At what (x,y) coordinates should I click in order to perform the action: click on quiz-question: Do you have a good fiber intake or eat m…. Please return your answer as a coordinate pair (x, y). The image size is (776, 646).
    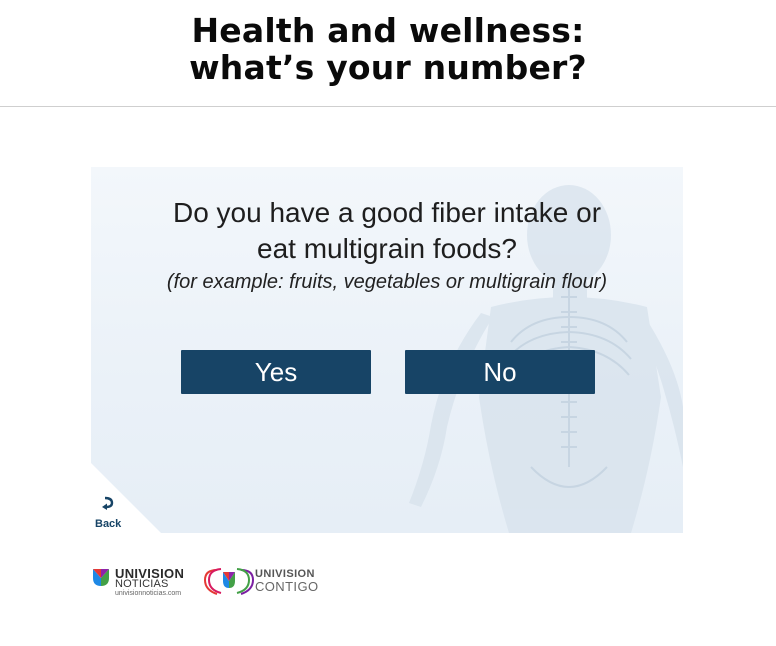
    Looking at the image, I should click on (387, 231).